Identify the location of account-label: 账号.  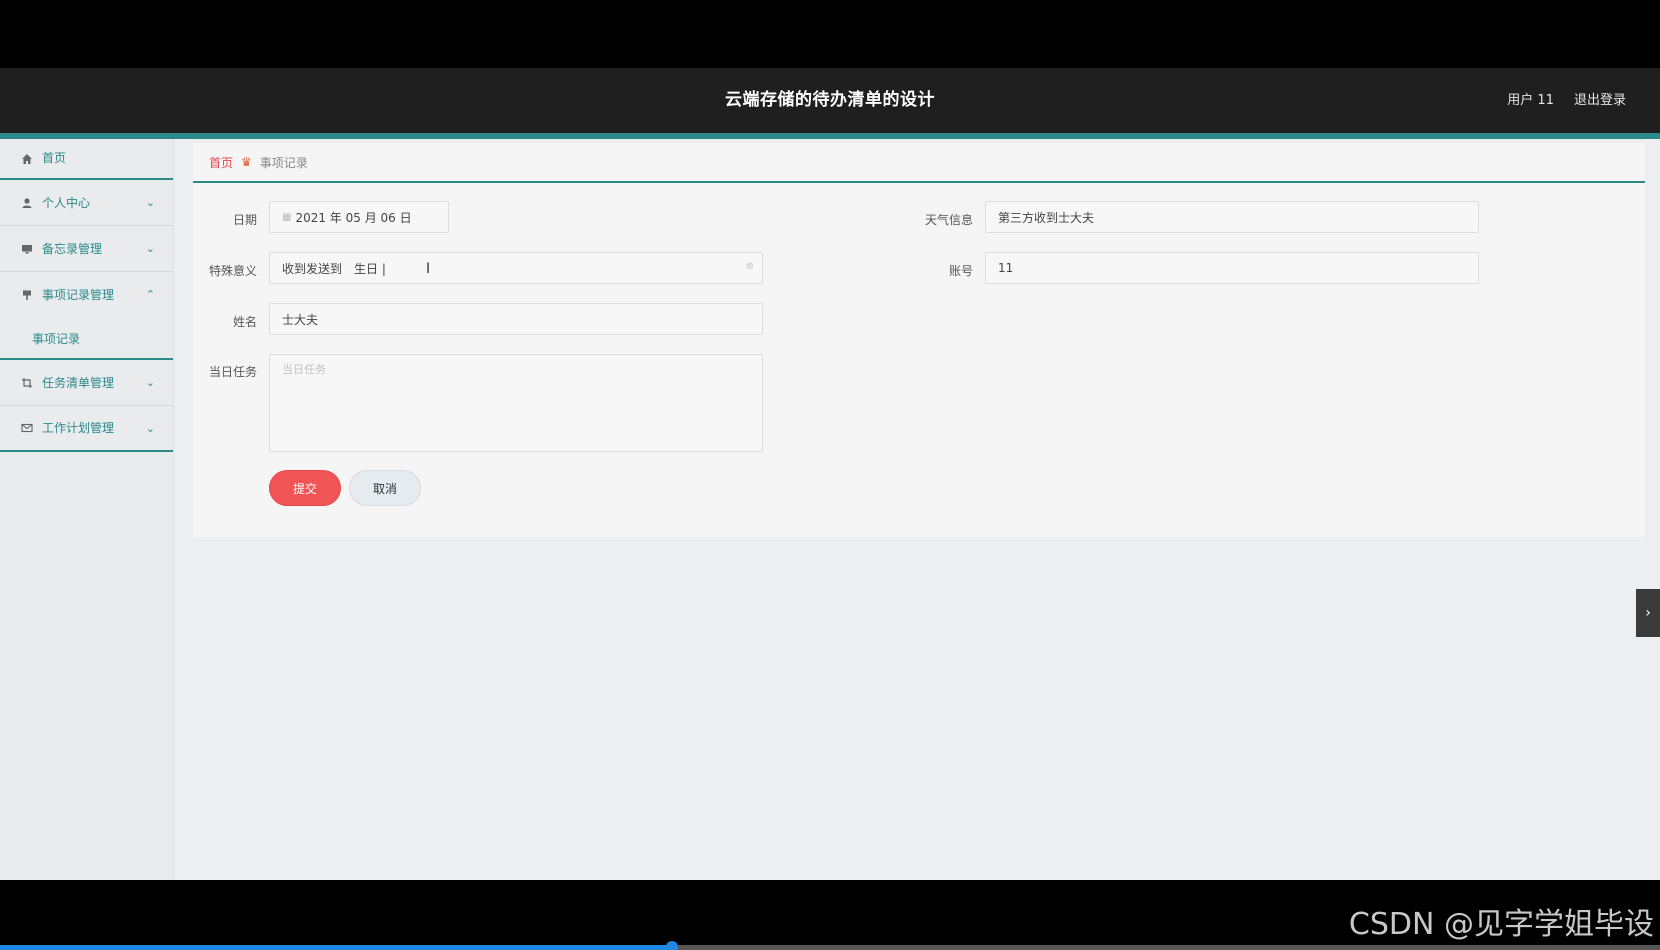
(960, 271).